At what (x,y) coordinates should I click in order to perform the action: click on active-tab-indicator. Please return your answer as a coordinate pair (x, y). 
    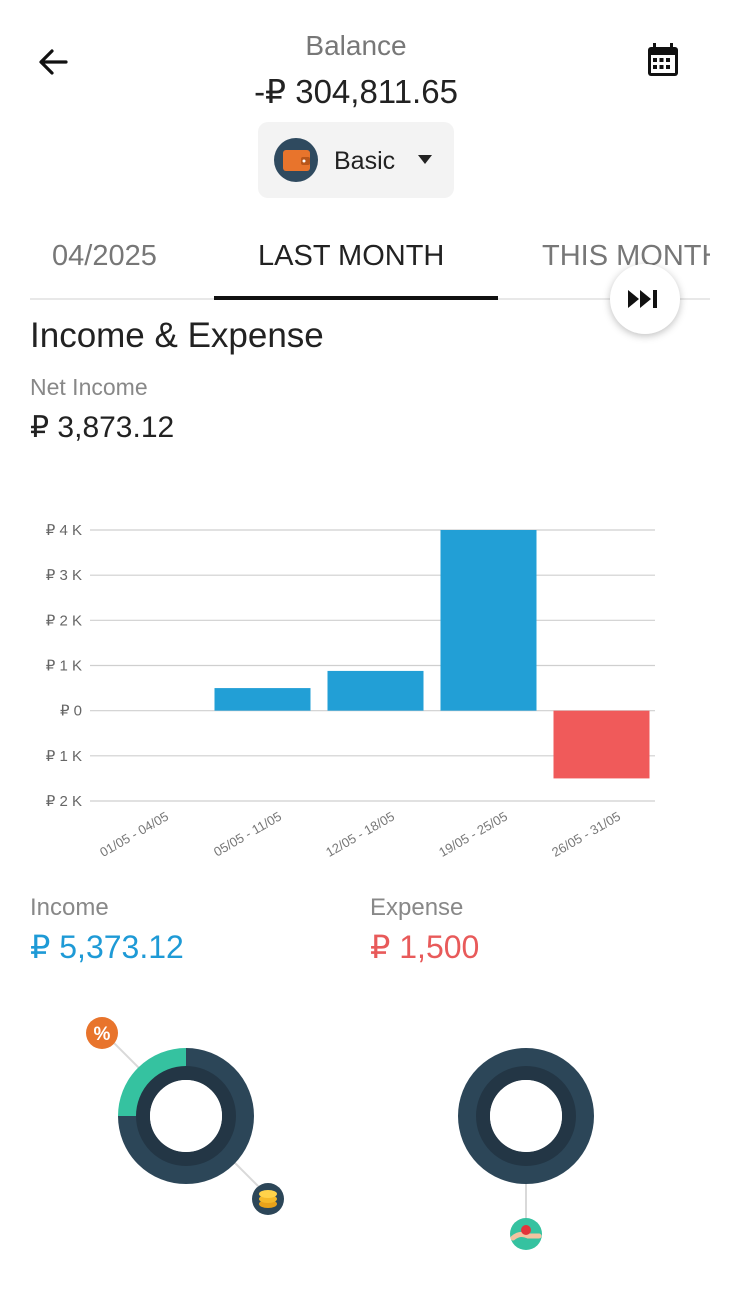
    Looking at the image, I should click on (356, 298).